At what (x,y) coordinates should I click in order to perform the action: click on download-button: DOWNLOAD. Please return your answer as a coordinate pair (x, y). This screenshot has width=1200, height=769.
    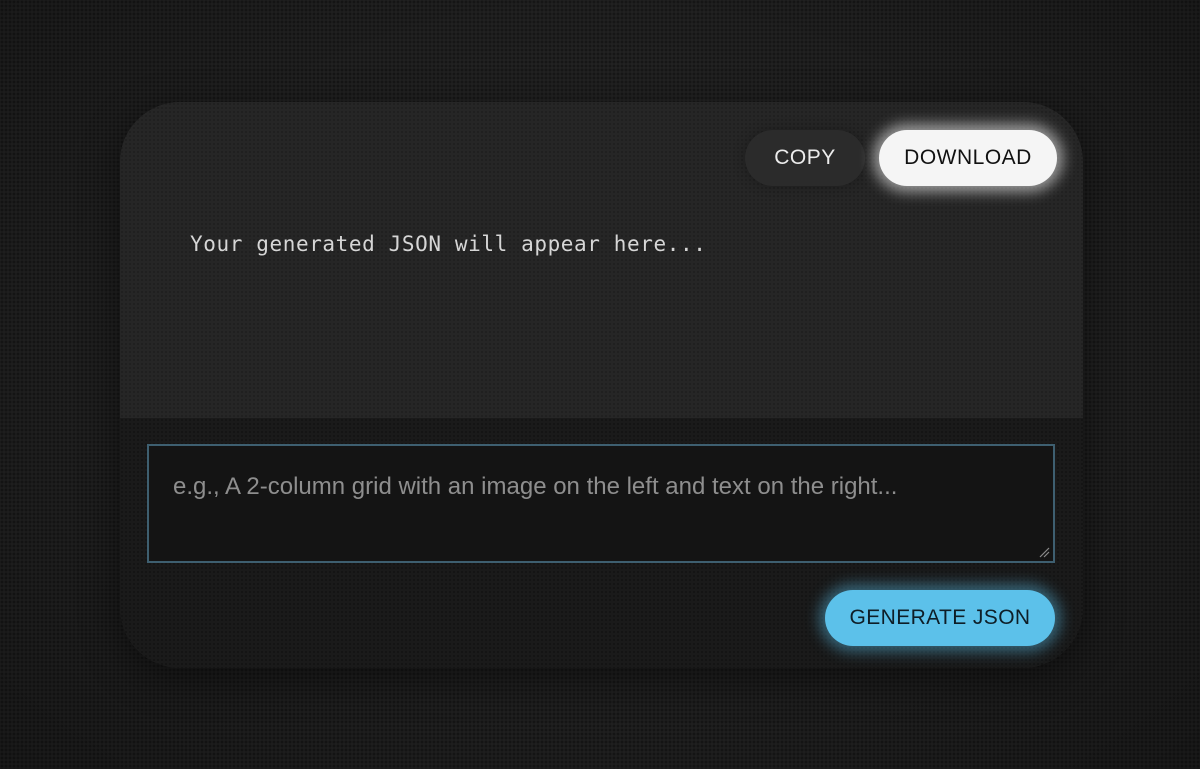
    Looking at the image, I should click on (968, 158).